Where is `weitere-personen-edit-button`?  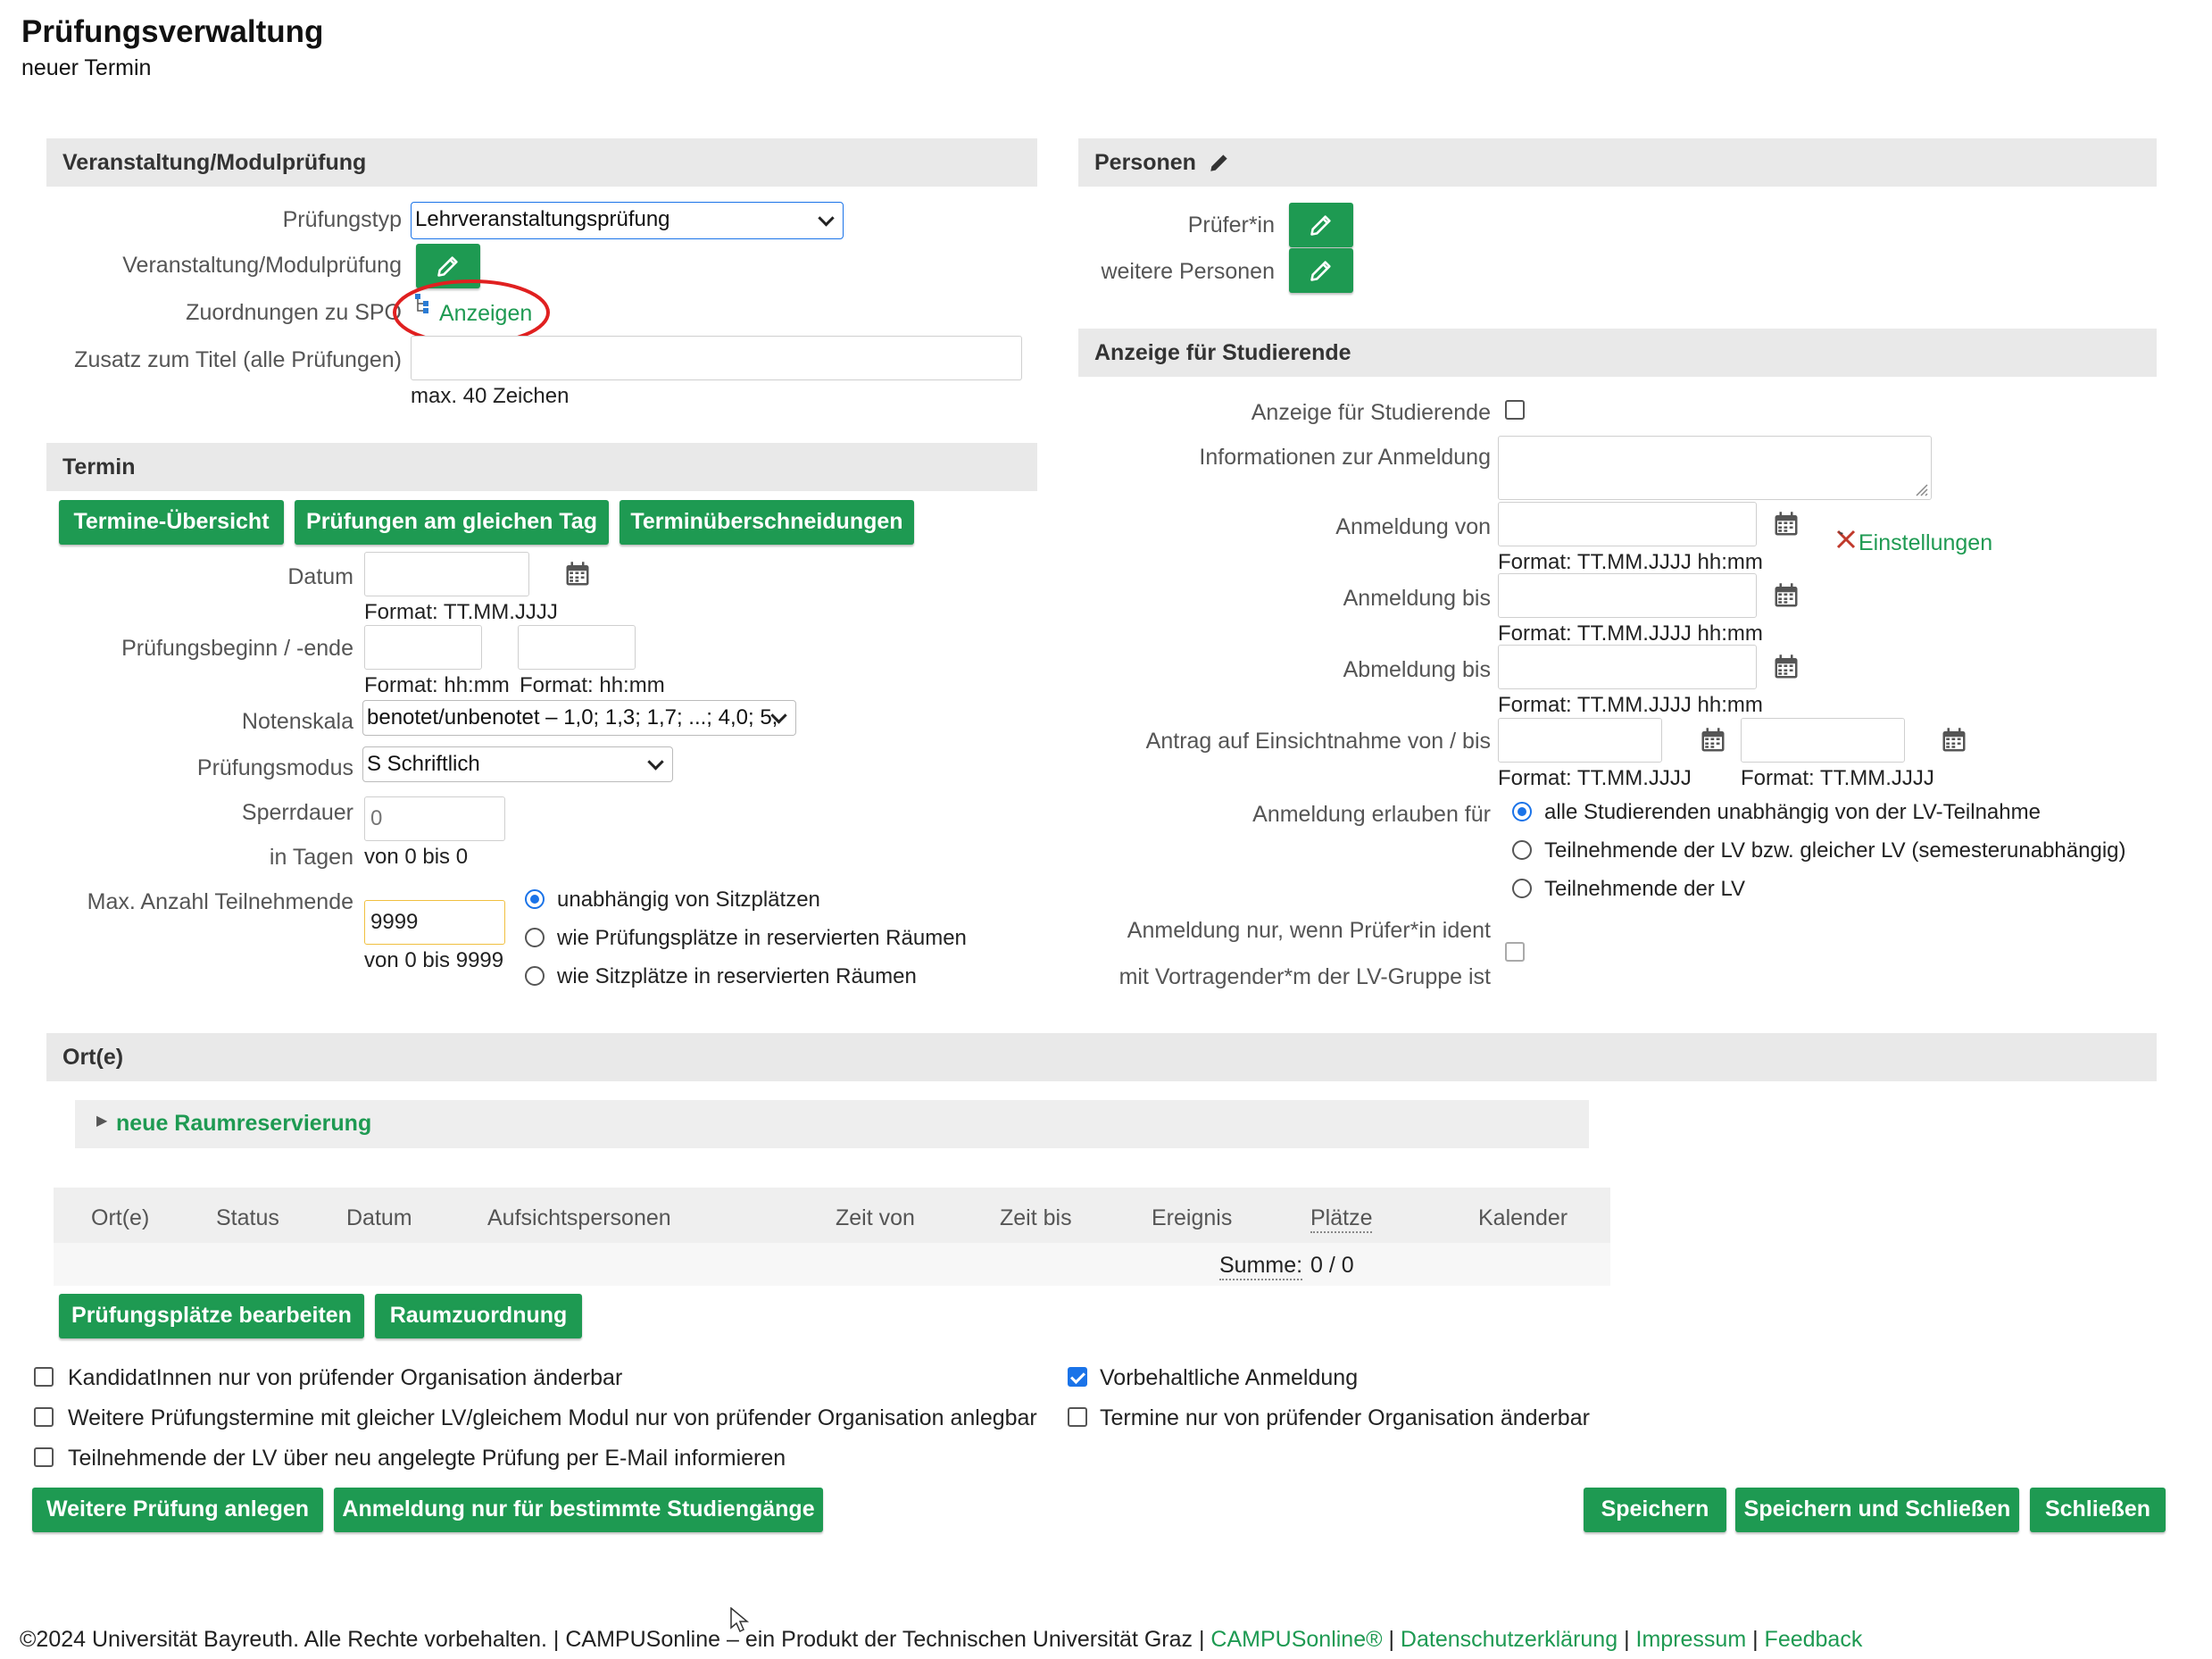 weitere-personen-edit-button is located at coordinates (1321, 270).